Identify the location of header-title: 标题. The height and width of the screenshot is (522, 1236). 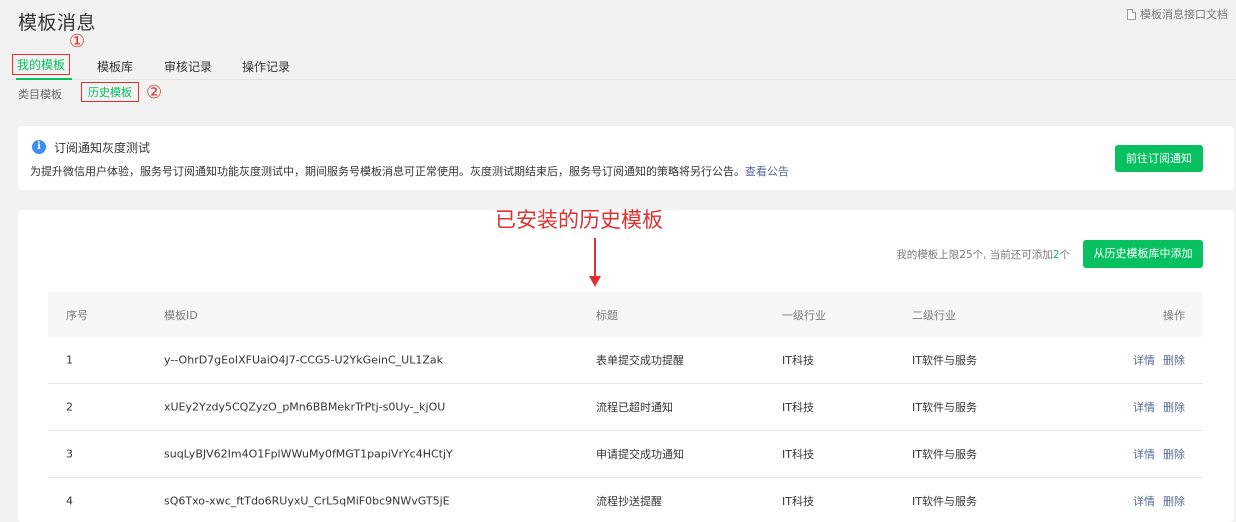
(607, 315).